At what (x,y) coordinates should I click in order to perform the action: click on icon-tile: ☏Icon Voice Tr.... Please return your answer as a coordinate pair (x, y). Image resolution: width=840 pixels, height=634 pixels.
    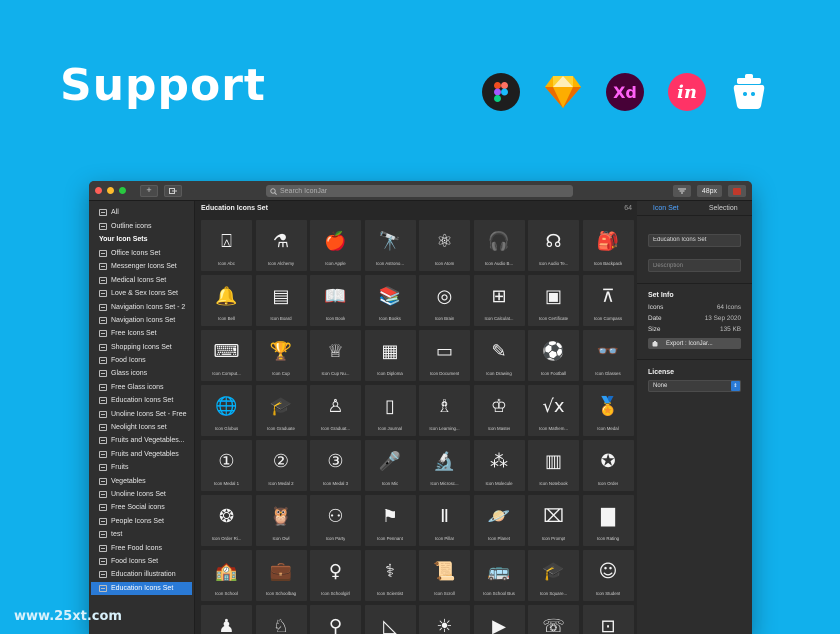
    Looking at the image, I should click on (553, 619).